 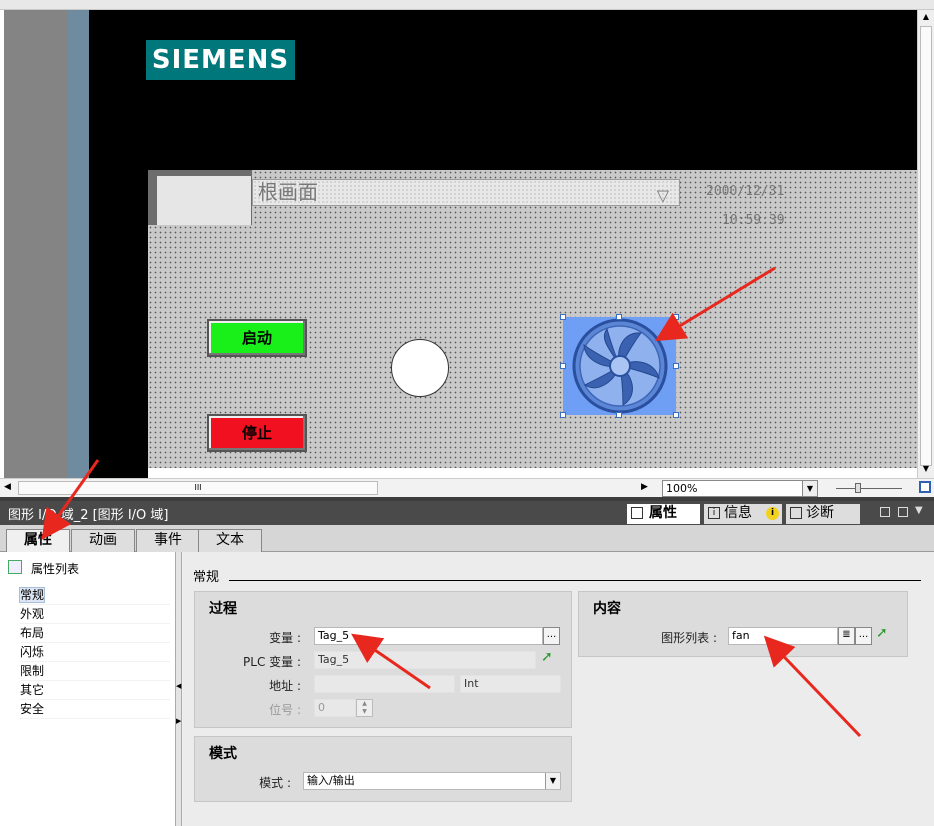 What do you see at coordinates (223, 754) in the screenshot?
I see `mode-group-title: 模式` at bounding box center [223, 754].